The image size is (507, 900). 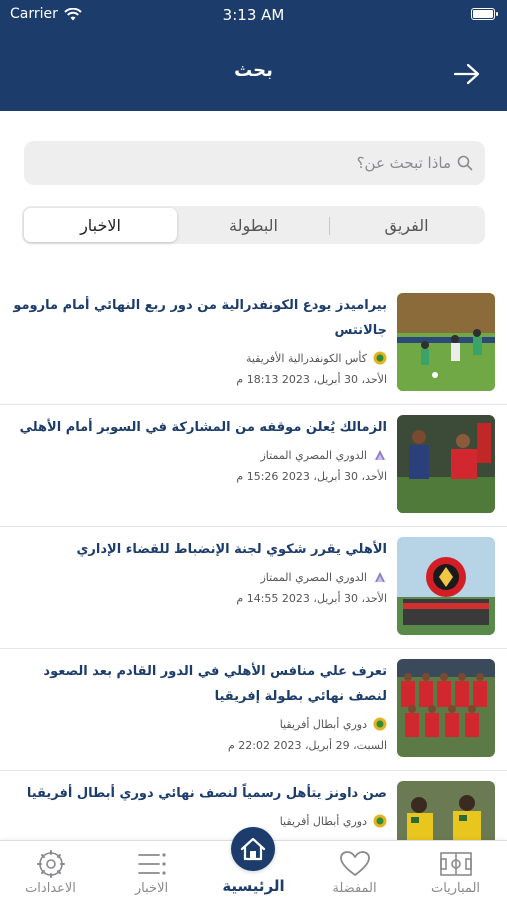 What do you see at coordinates (380, 358) in the screenshot?
I see `caf-confederation-cup-icon` at bounding box center [380, 358].